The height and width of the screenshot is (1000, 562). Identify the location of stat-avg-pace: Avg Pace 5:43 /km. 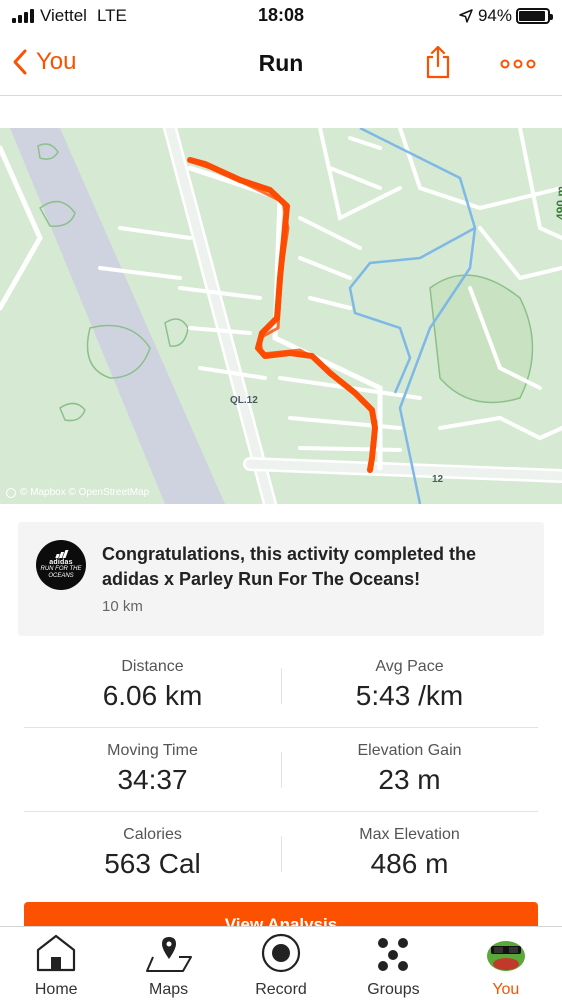
(409, 685).